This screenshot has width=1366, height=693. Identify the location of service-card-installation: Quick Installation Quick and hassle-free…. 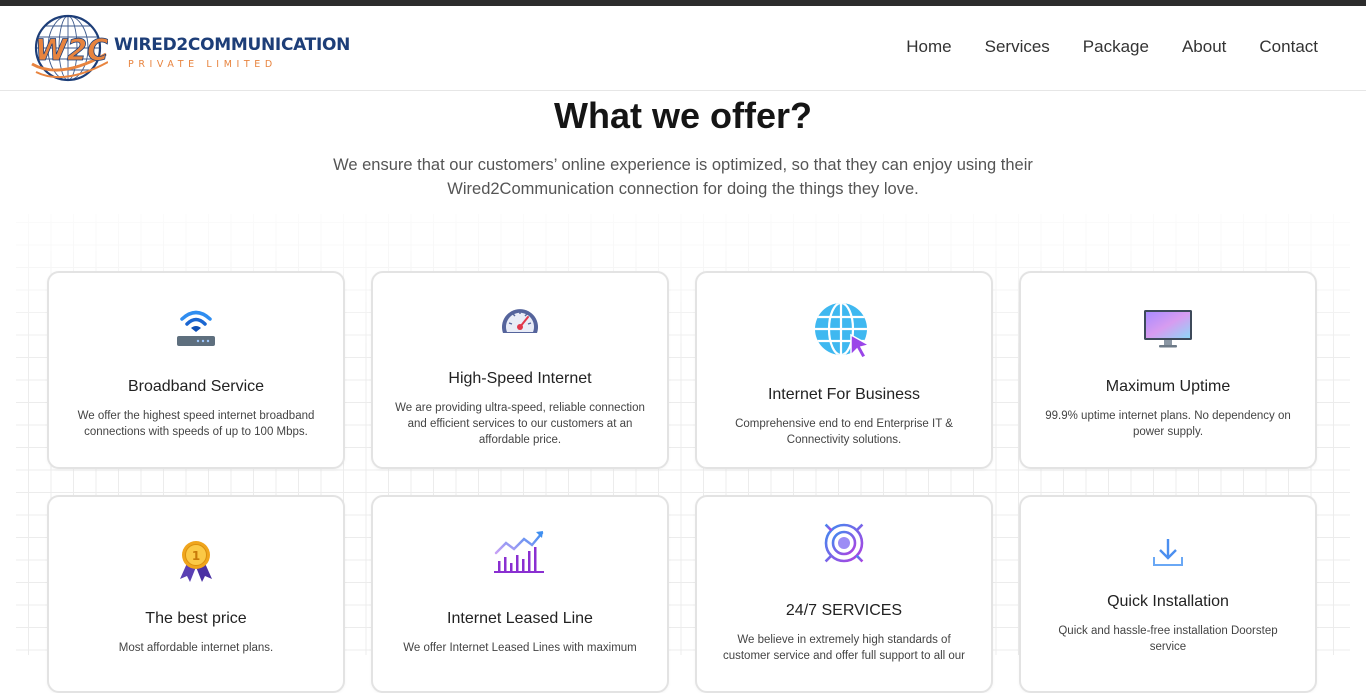
(1168, 594).